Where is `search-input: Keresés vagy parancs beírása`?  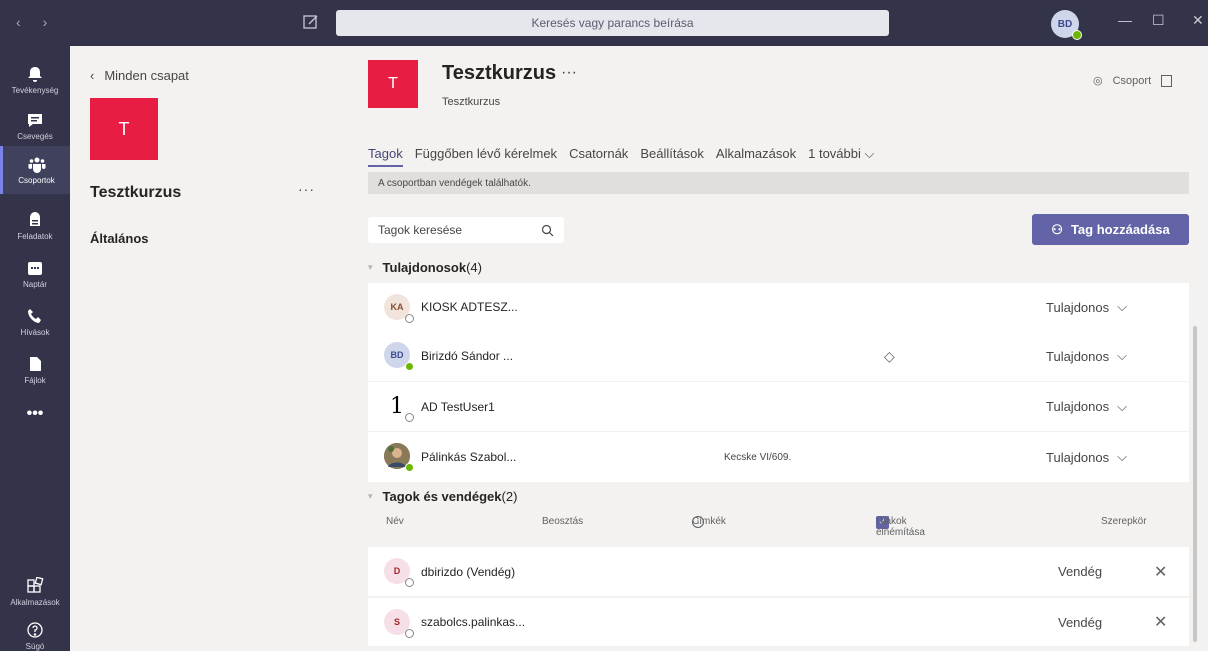
search-input: Keresés vagy parancs beírása is located at coordinates (612, 23).